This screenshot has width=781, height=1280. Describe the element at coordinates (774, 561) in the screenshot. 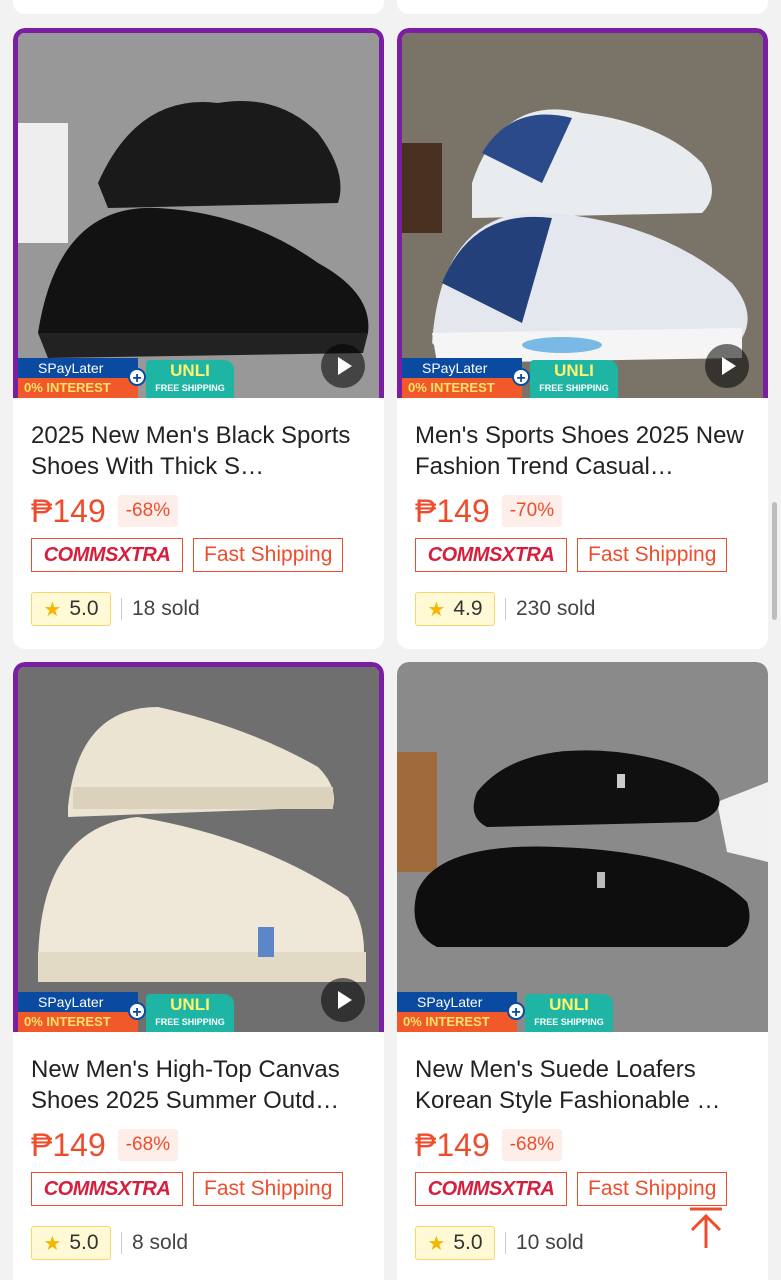

I see `scrollbar` at that location.